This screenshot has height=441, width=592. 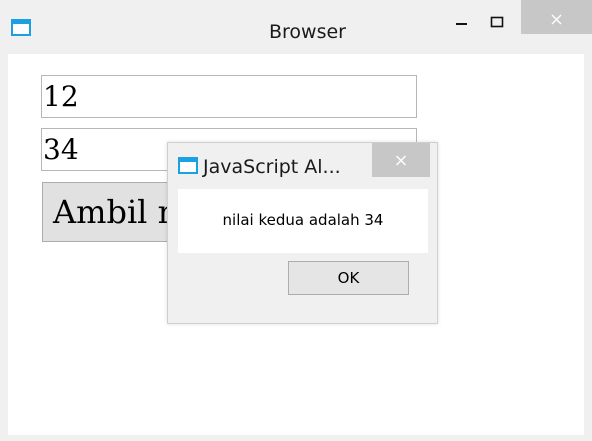 I want to click on maximize-button, so click(x=499, y=17).